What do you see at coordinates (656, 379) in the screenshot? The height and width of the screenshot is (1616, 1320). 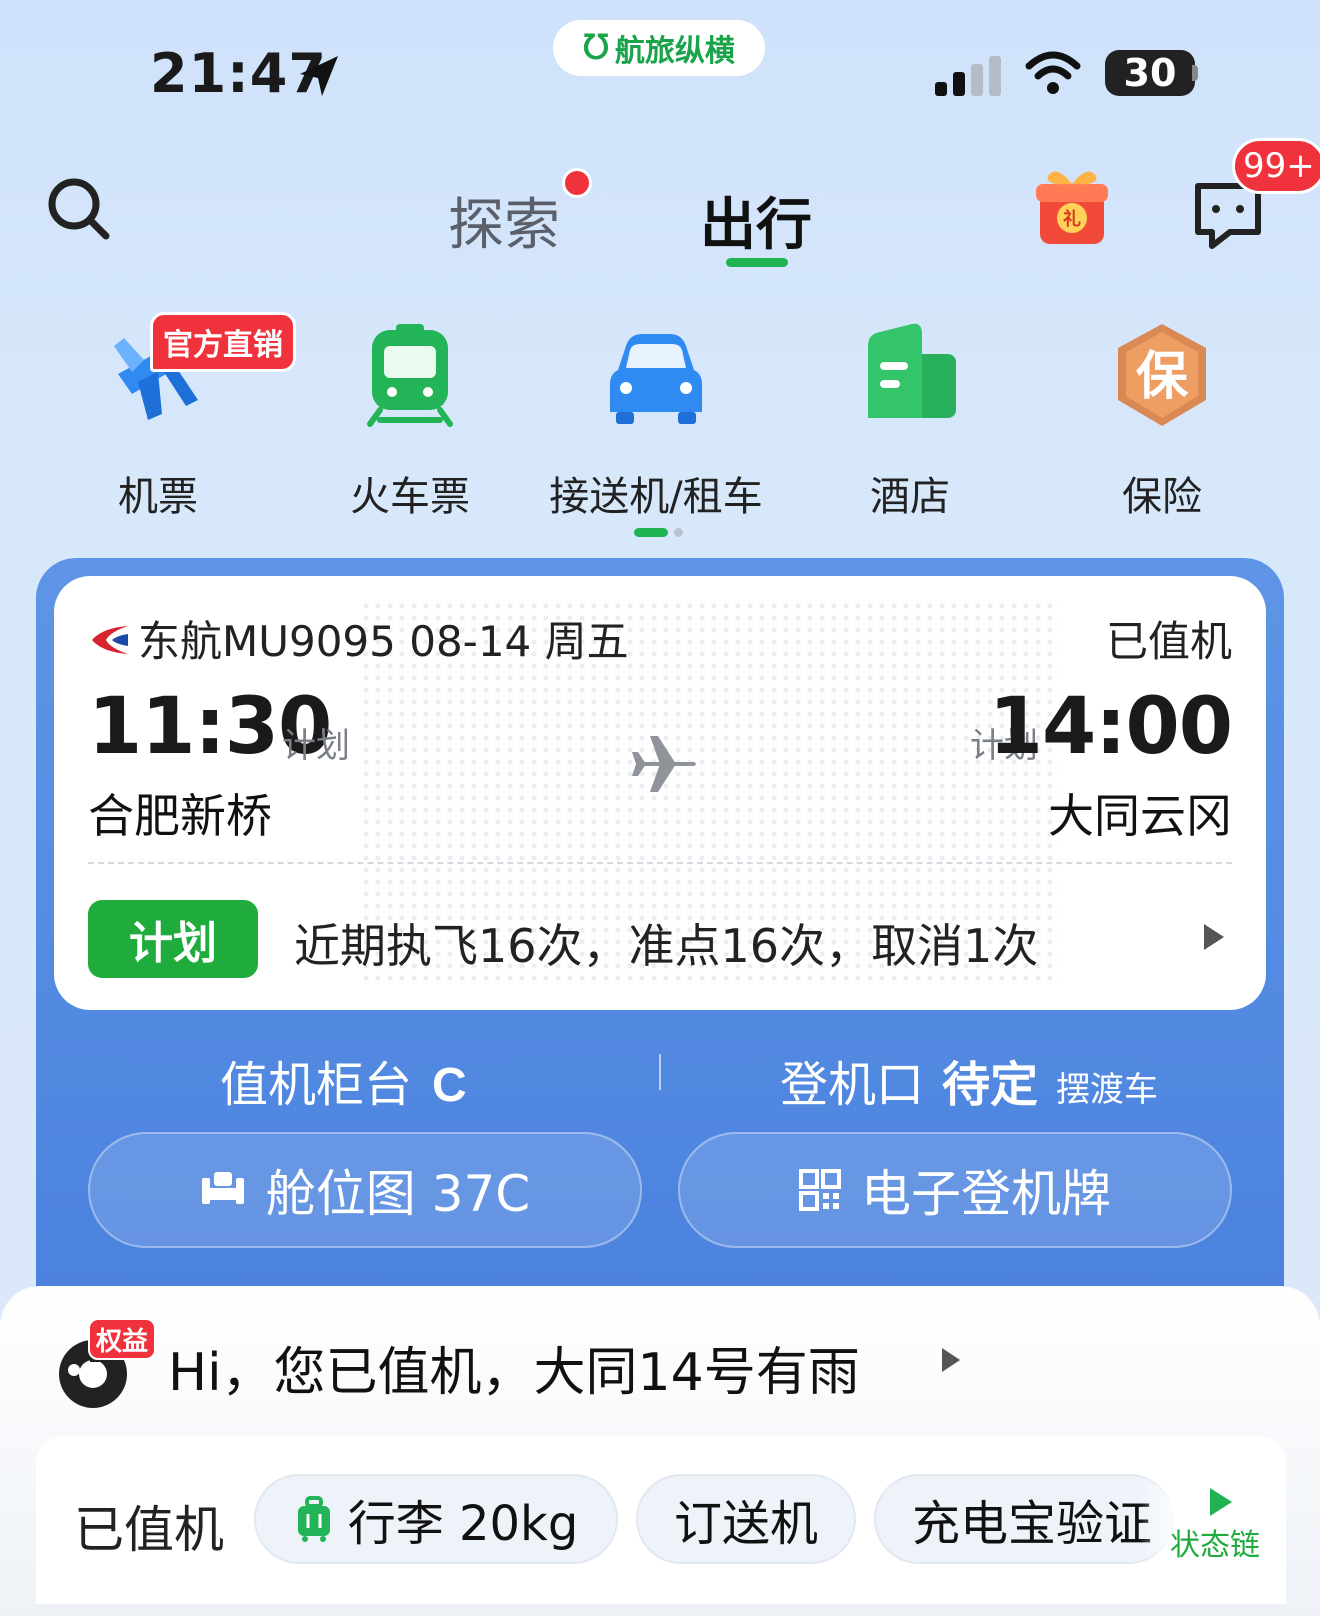 I see `car-icon` at bounding box center [656, 379].